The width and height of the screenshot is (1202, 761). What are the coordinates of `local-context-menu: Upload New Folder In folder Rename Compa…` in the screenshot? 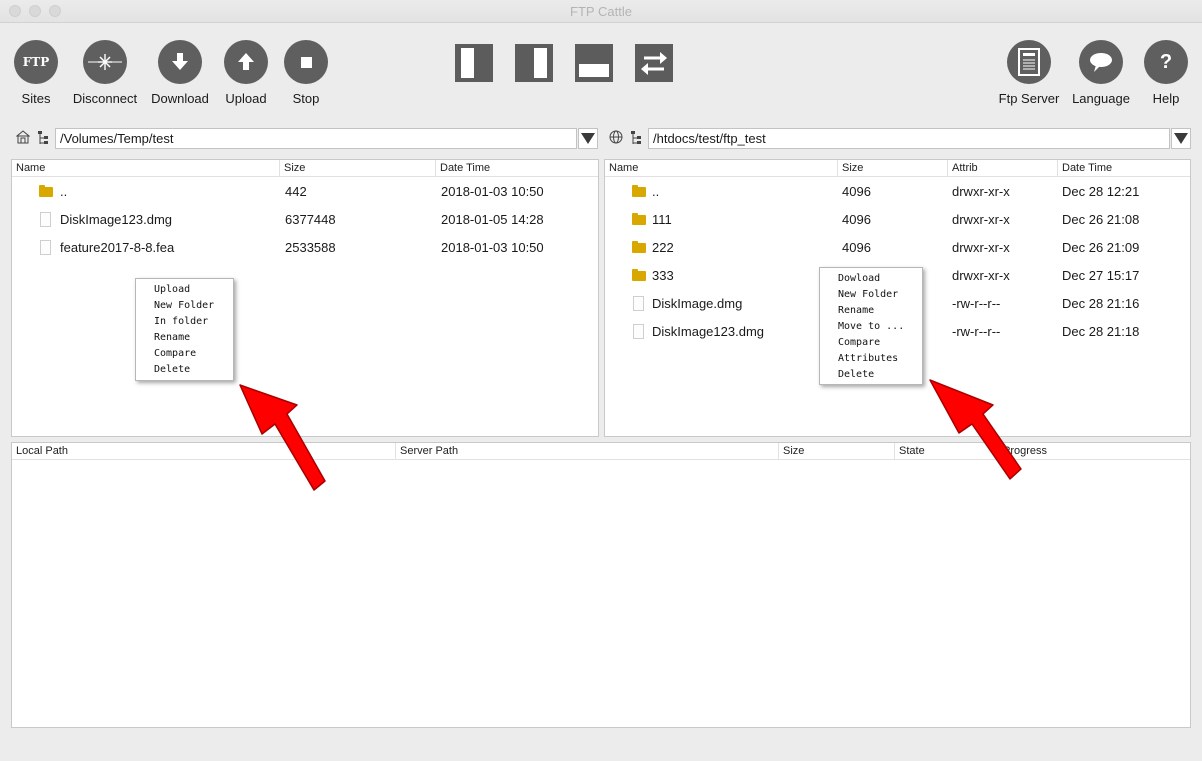 It's located at (184, 329).